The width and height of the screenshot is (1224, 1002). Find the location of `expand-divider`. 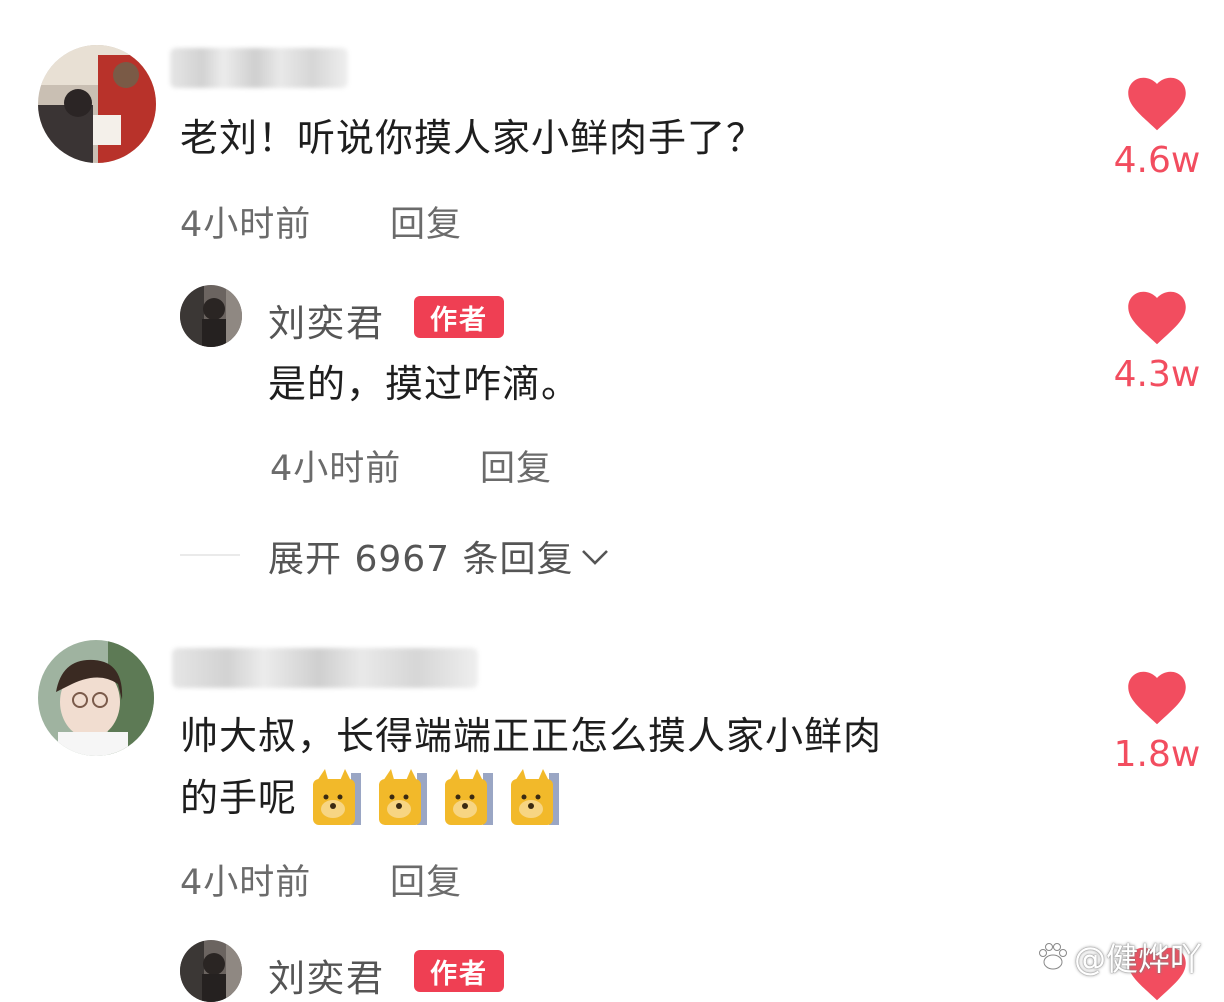

expand-divider is located at coordinates (210, 555).